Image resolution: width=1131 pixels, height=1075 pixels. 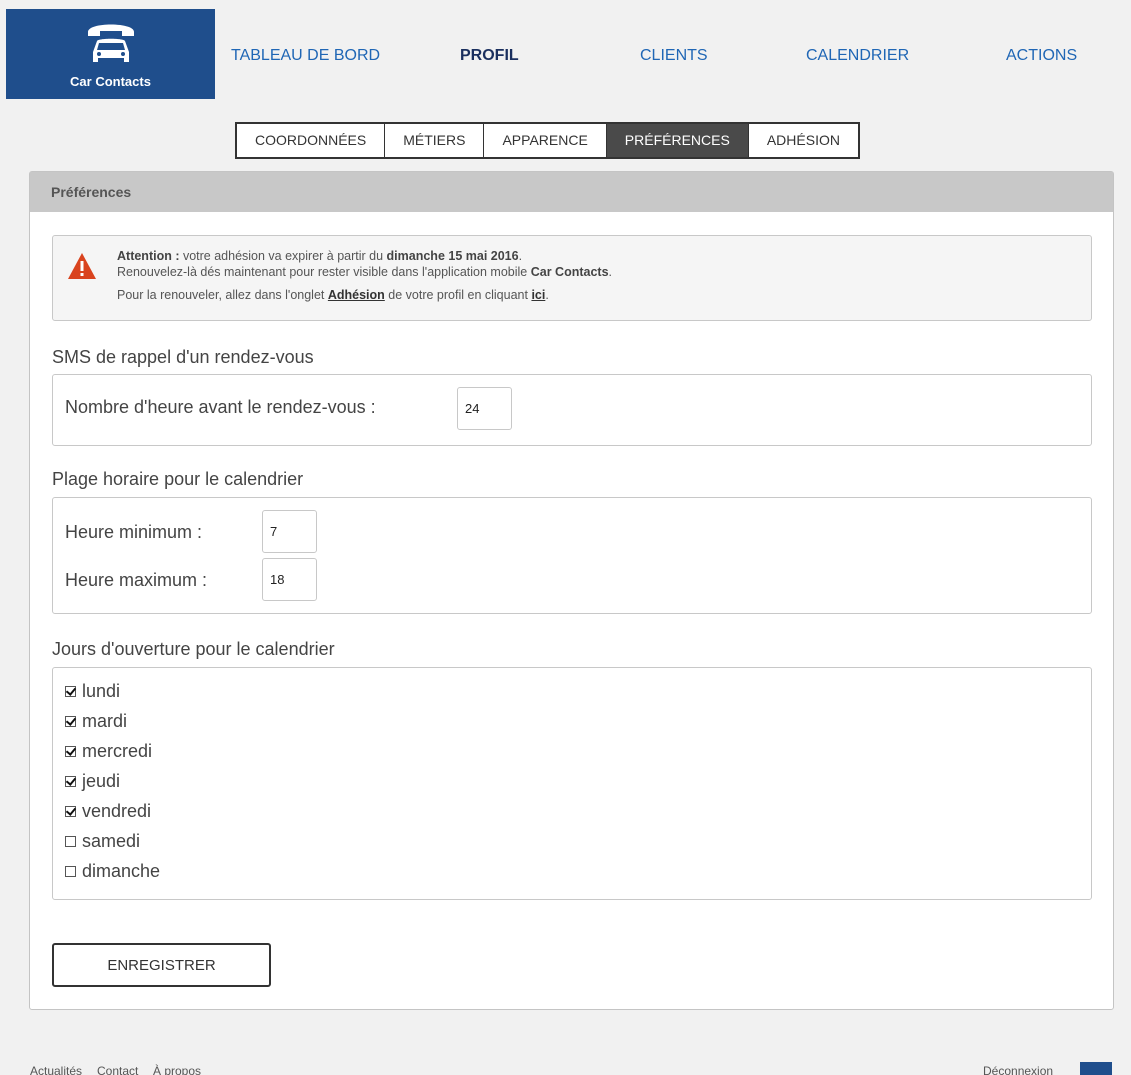 What do you see at coordinates (183, 357) in the screenshot?
I see `sms-section-title: SMS de rappel d'un rendez-vous` at bounding box center [183, 357].